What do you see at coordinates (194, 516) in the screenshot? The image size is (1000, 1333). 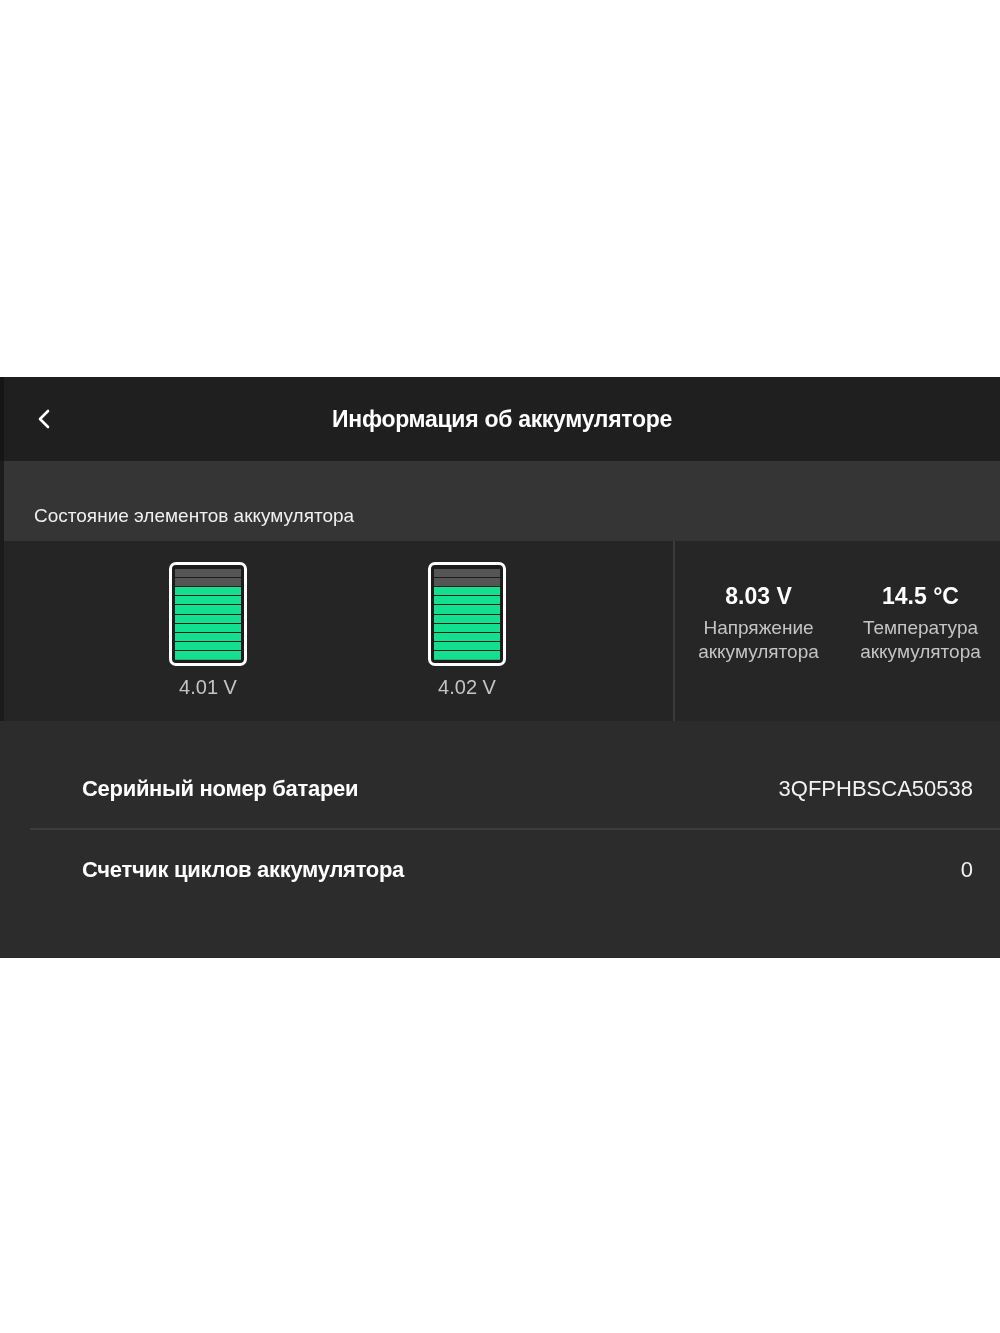 I see `section-title: Состояние элементов аккумулятора` at bounding box center [194, 516].